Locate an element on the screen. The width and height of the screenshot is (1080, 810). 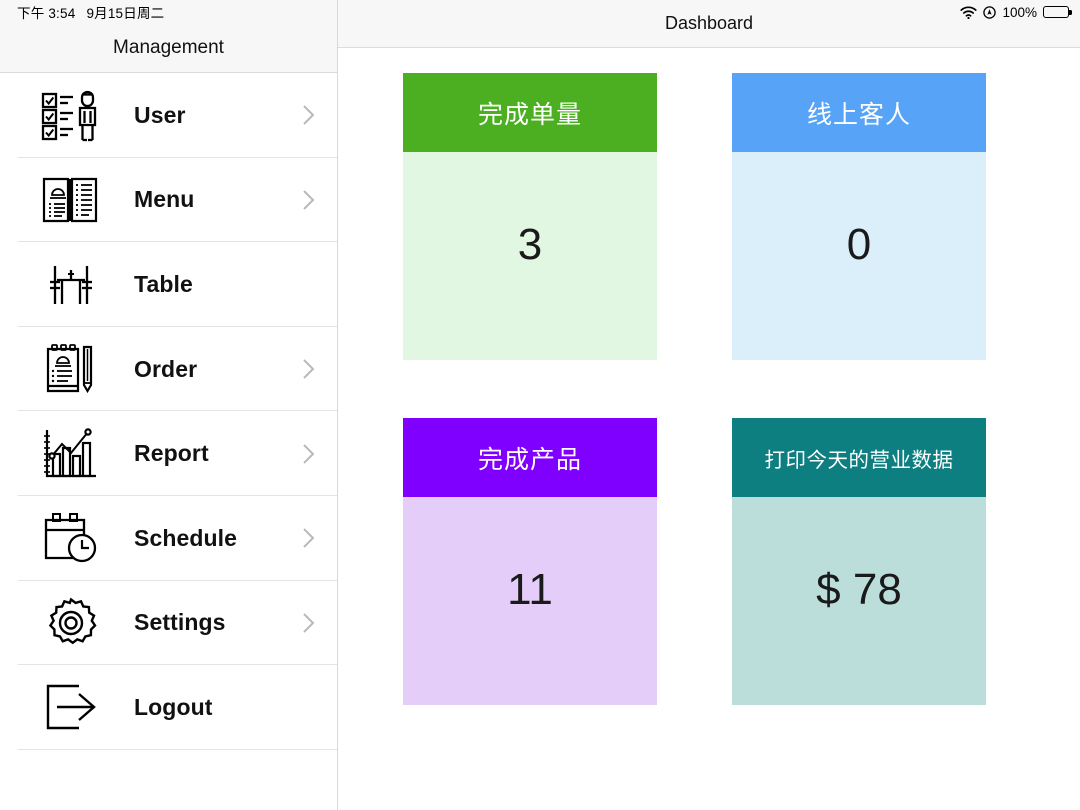
online-guests-card: 线上客人 0 is located at coordinates (859, 216).